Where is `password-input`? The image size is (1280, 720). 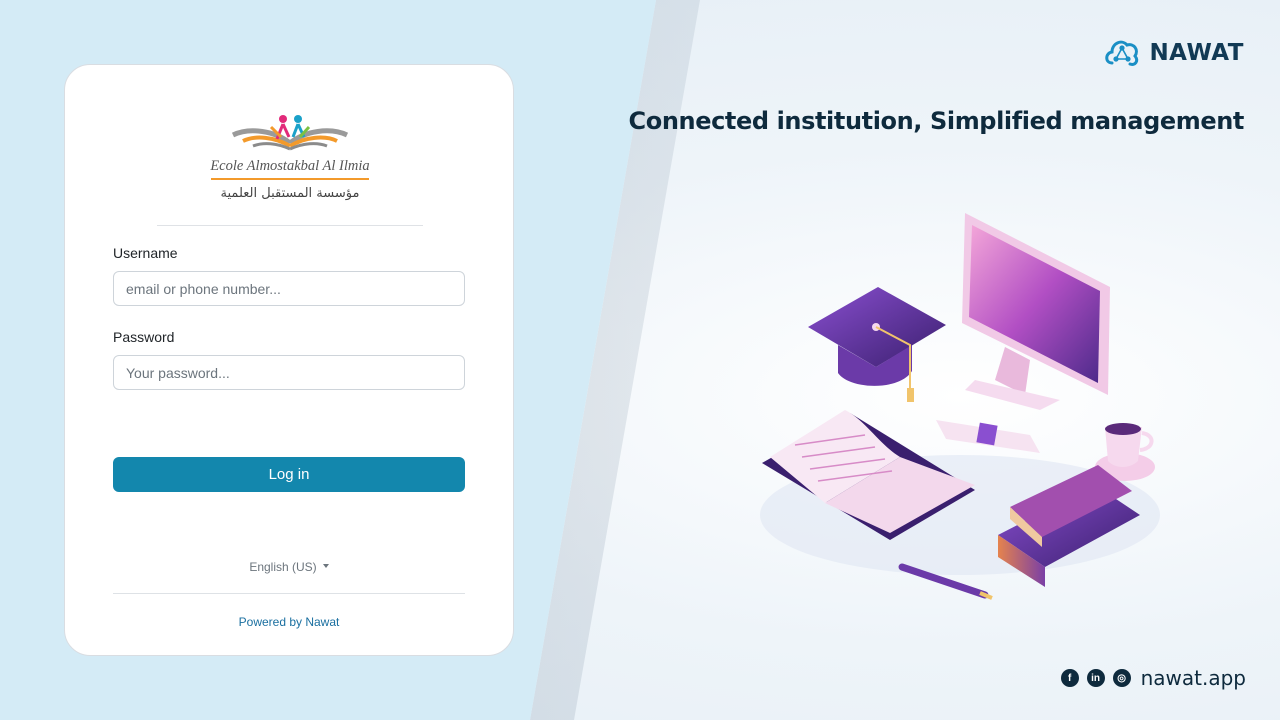
password-input is located at coordinates (289, 372).